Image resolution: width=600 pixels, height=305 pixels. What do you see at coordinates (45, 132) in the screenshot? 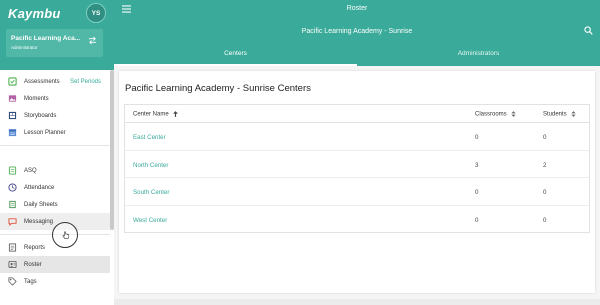
I see `sidebar-item-label: Lesson Planner` at bounding box center [45, 132].